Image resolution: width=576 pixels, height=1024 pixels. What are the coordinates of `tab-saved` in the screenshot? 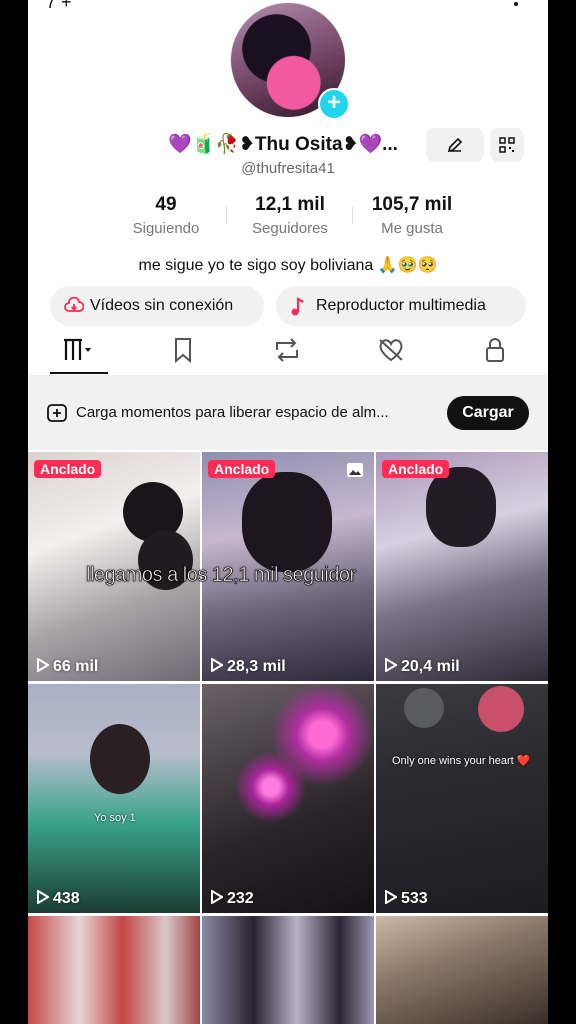 It's located at (183, 355).